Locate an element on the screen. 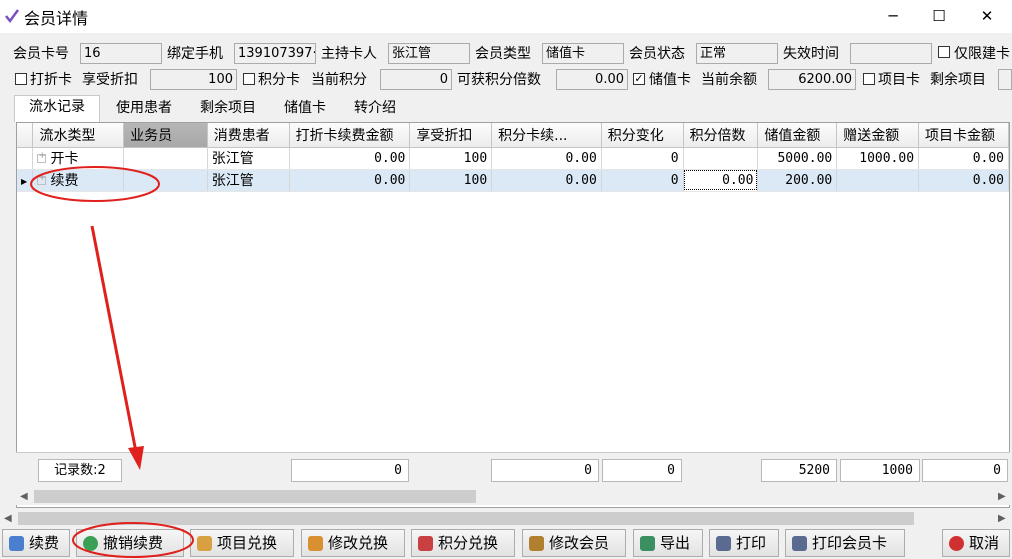 The height and width of the screenshot is (559, 1012). cell-stored-amount: 5000.00 is located at coordinates (797, 158).